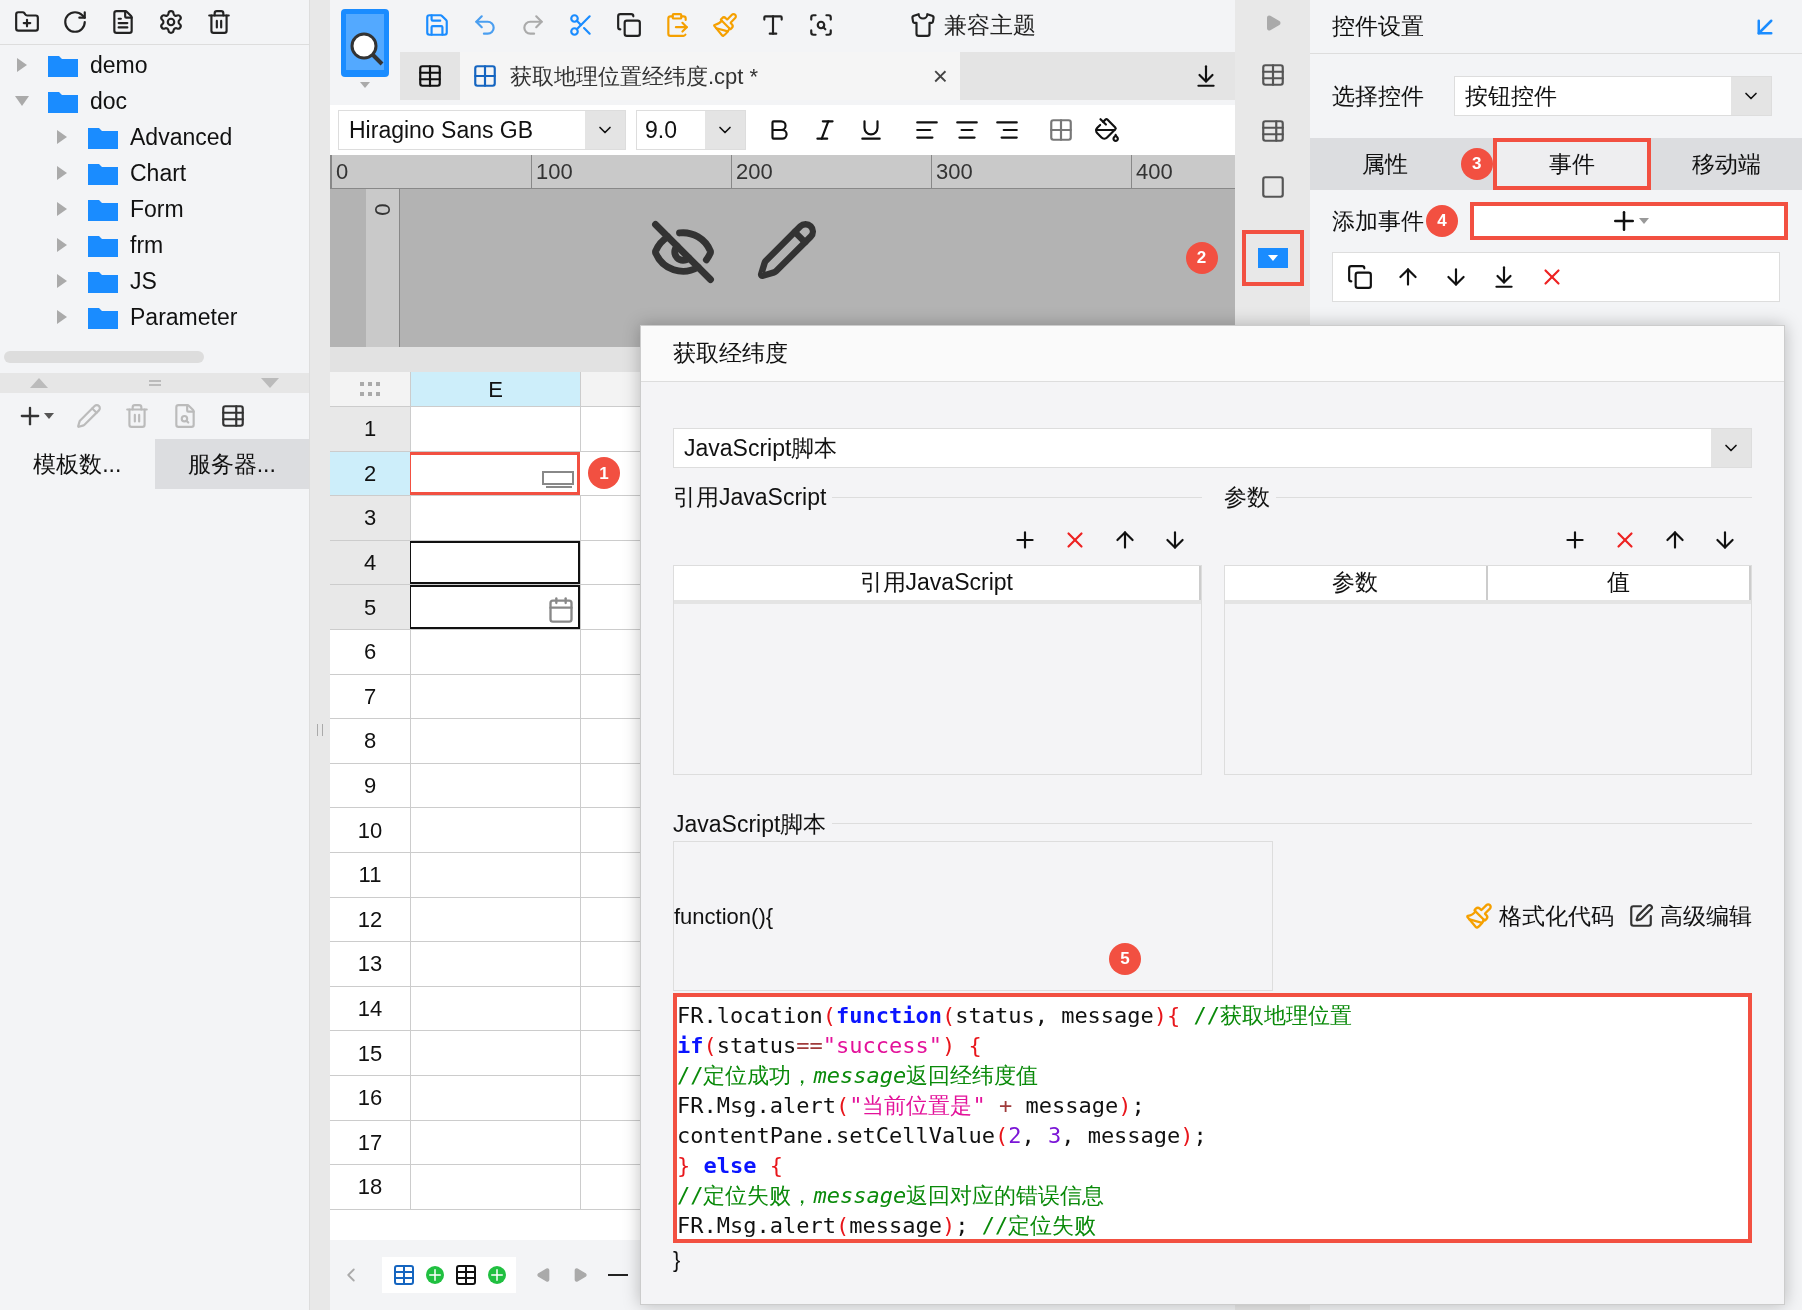  What do you see at coordinates (754, 171) in the screenshot?
I see `ruler-label: 200` at bounding box center [754, 171].